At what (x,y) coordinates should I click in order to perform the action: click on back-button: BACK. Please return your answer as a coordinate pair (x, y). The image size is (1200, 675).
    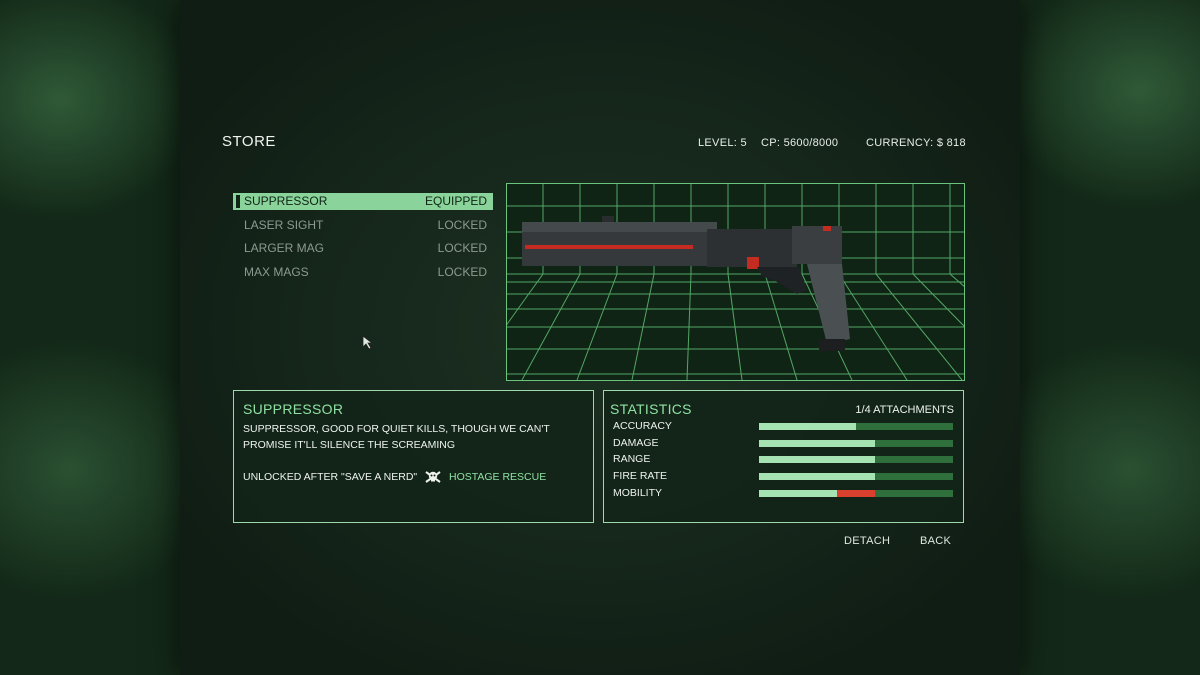
    Looking at the image, I should click on (935, 541).